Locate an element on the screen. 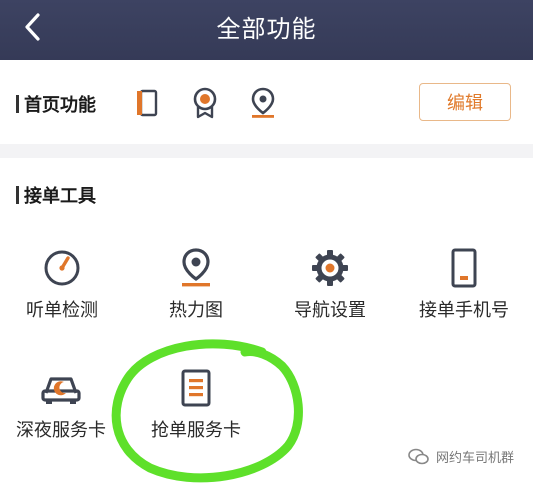 The width and height of the screenshot is (533, 483). tool-label: 热力图 is located at coordinates (196, 310).